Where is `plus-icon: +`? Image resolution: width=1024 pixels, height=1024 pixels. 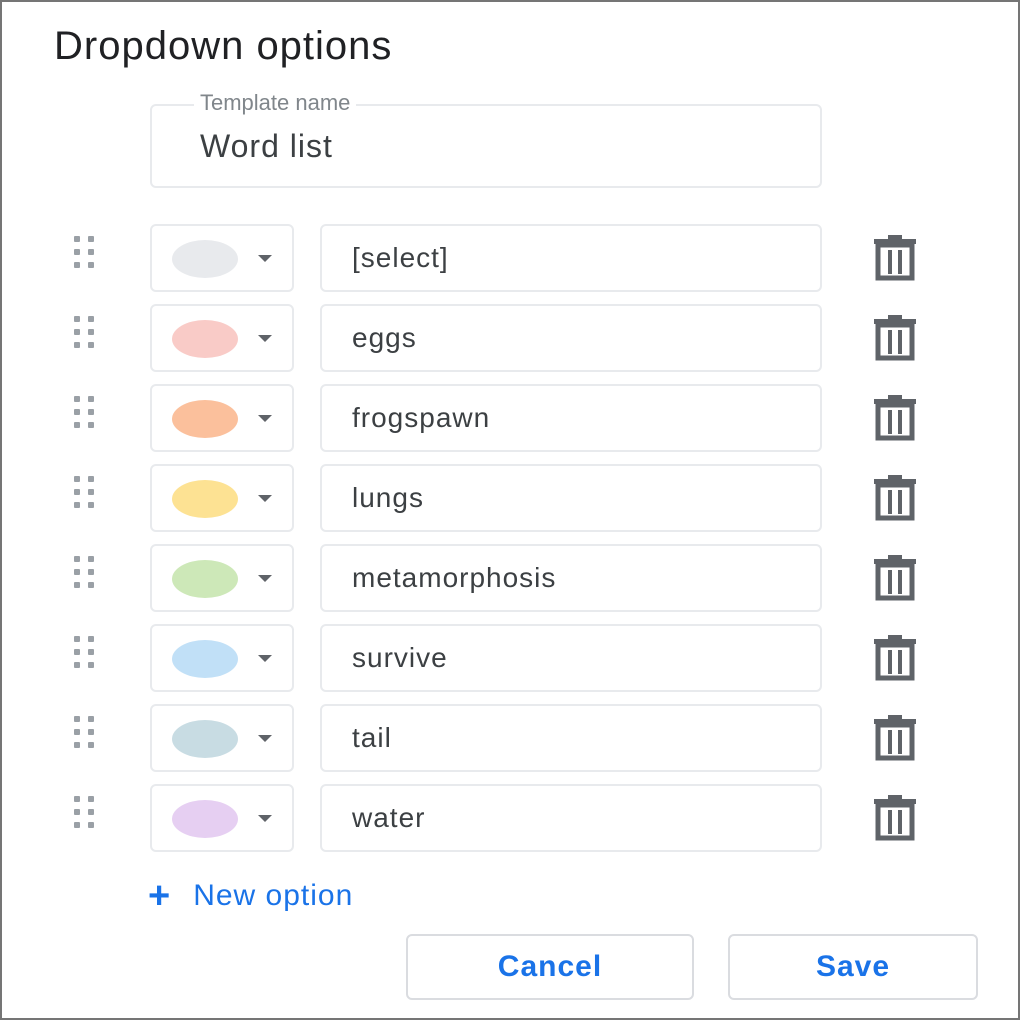 plus-icon: + is located at coordinates (160, 896).